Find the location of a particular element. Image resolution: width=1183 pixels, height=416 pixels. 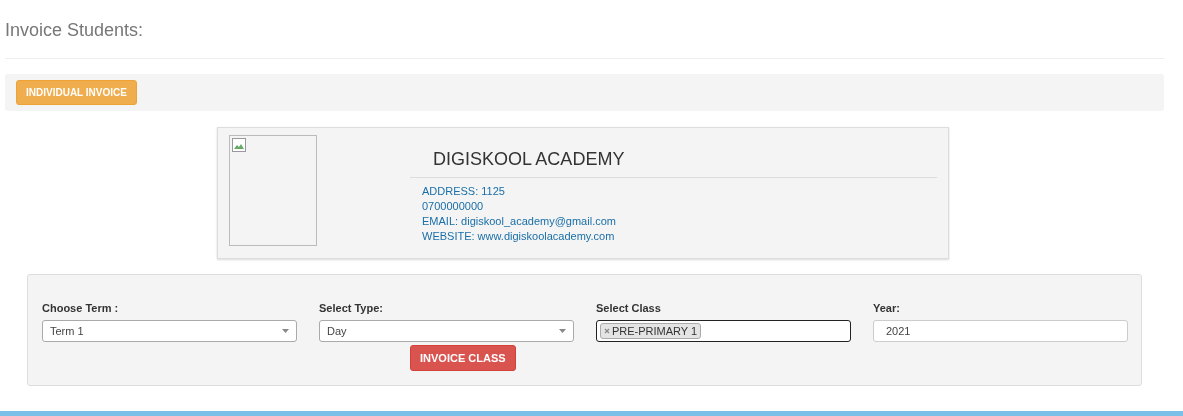

contact-detail: ADDRESS: 1125 is located at coordinates (464, 191).